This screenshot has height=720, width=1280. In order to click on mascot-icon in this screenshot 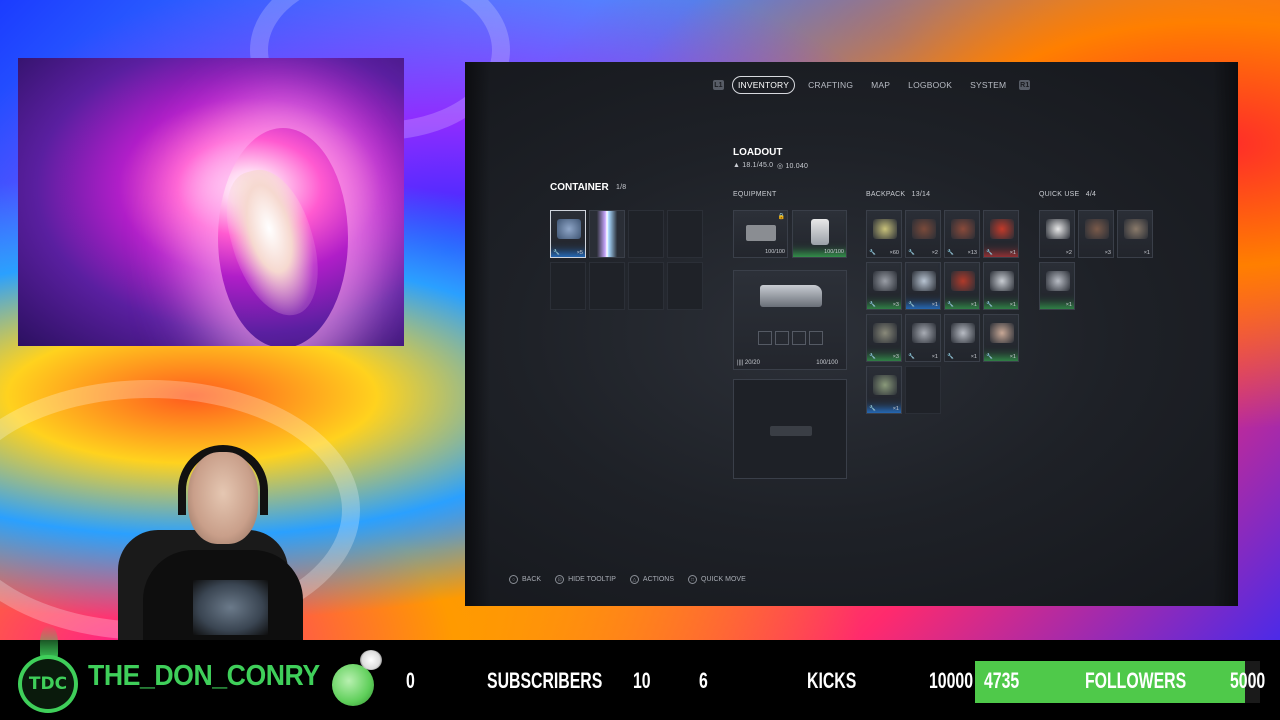, I will do `click(355, 680)`.